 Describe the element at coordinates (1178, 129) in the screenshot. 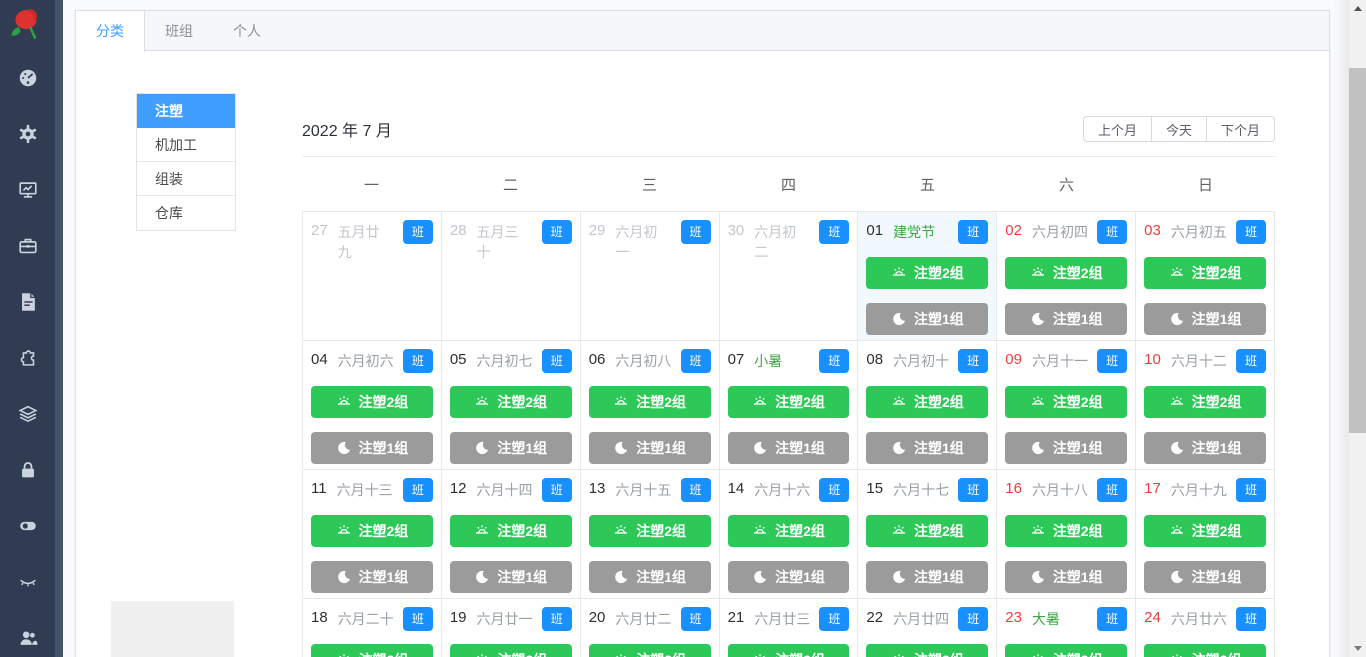

I see `today-button: 今天` at that location.